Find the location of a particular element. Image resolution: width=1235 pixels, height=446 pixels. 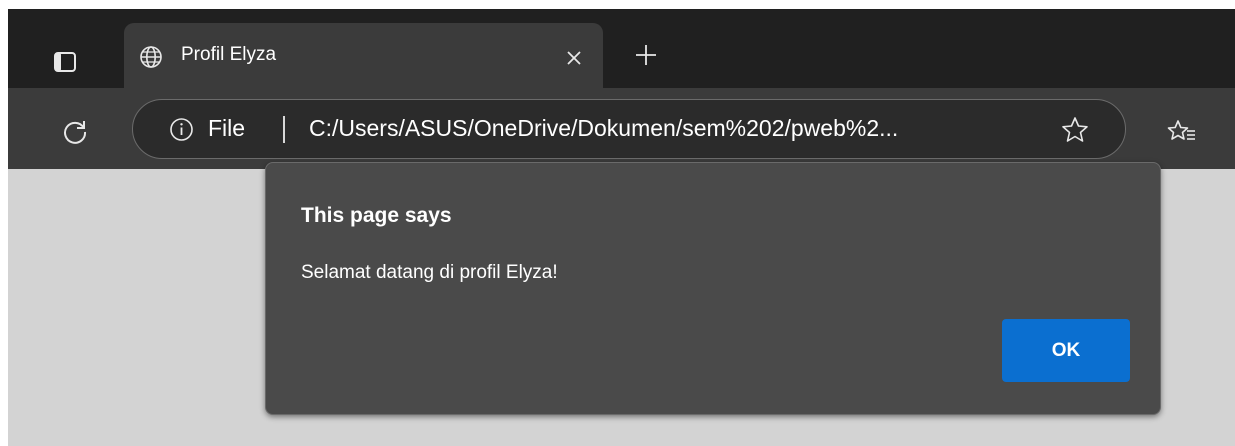

address-separator is located at coordinates (284, 129).